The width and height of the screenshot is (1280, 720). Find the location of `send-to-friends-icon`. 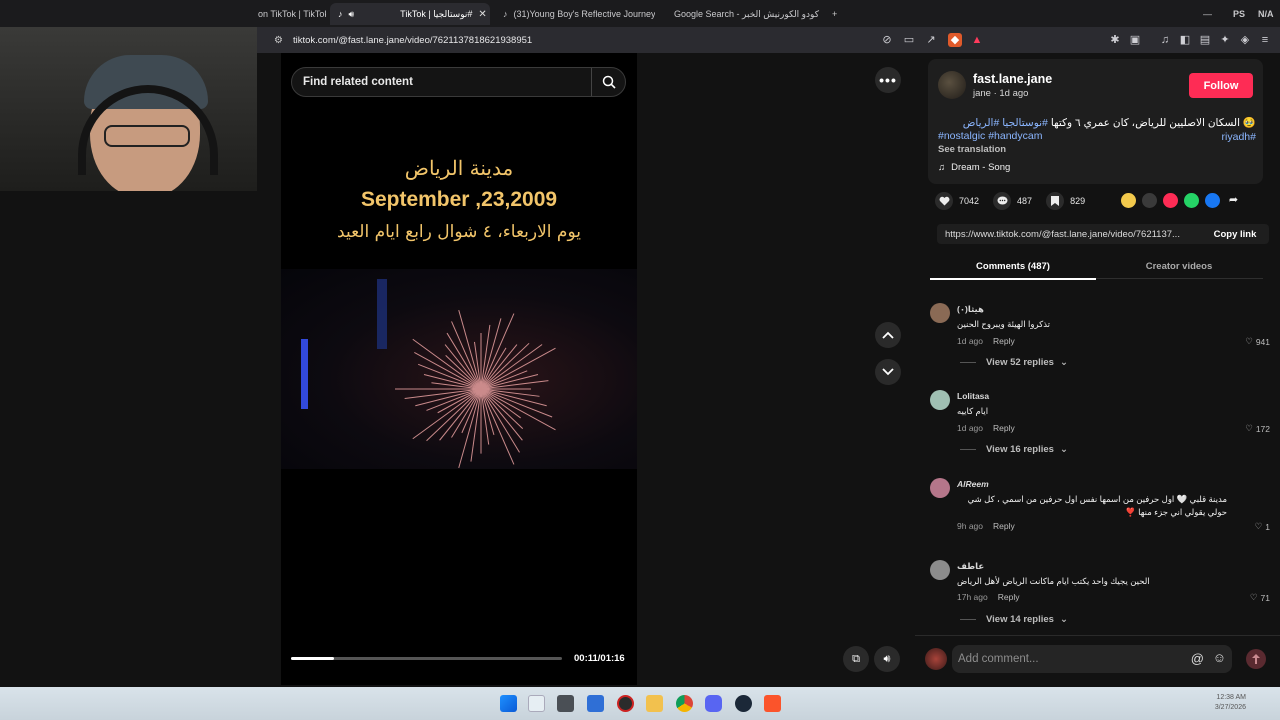

send-to-friends-icon is located at coordinates (1170, 200).